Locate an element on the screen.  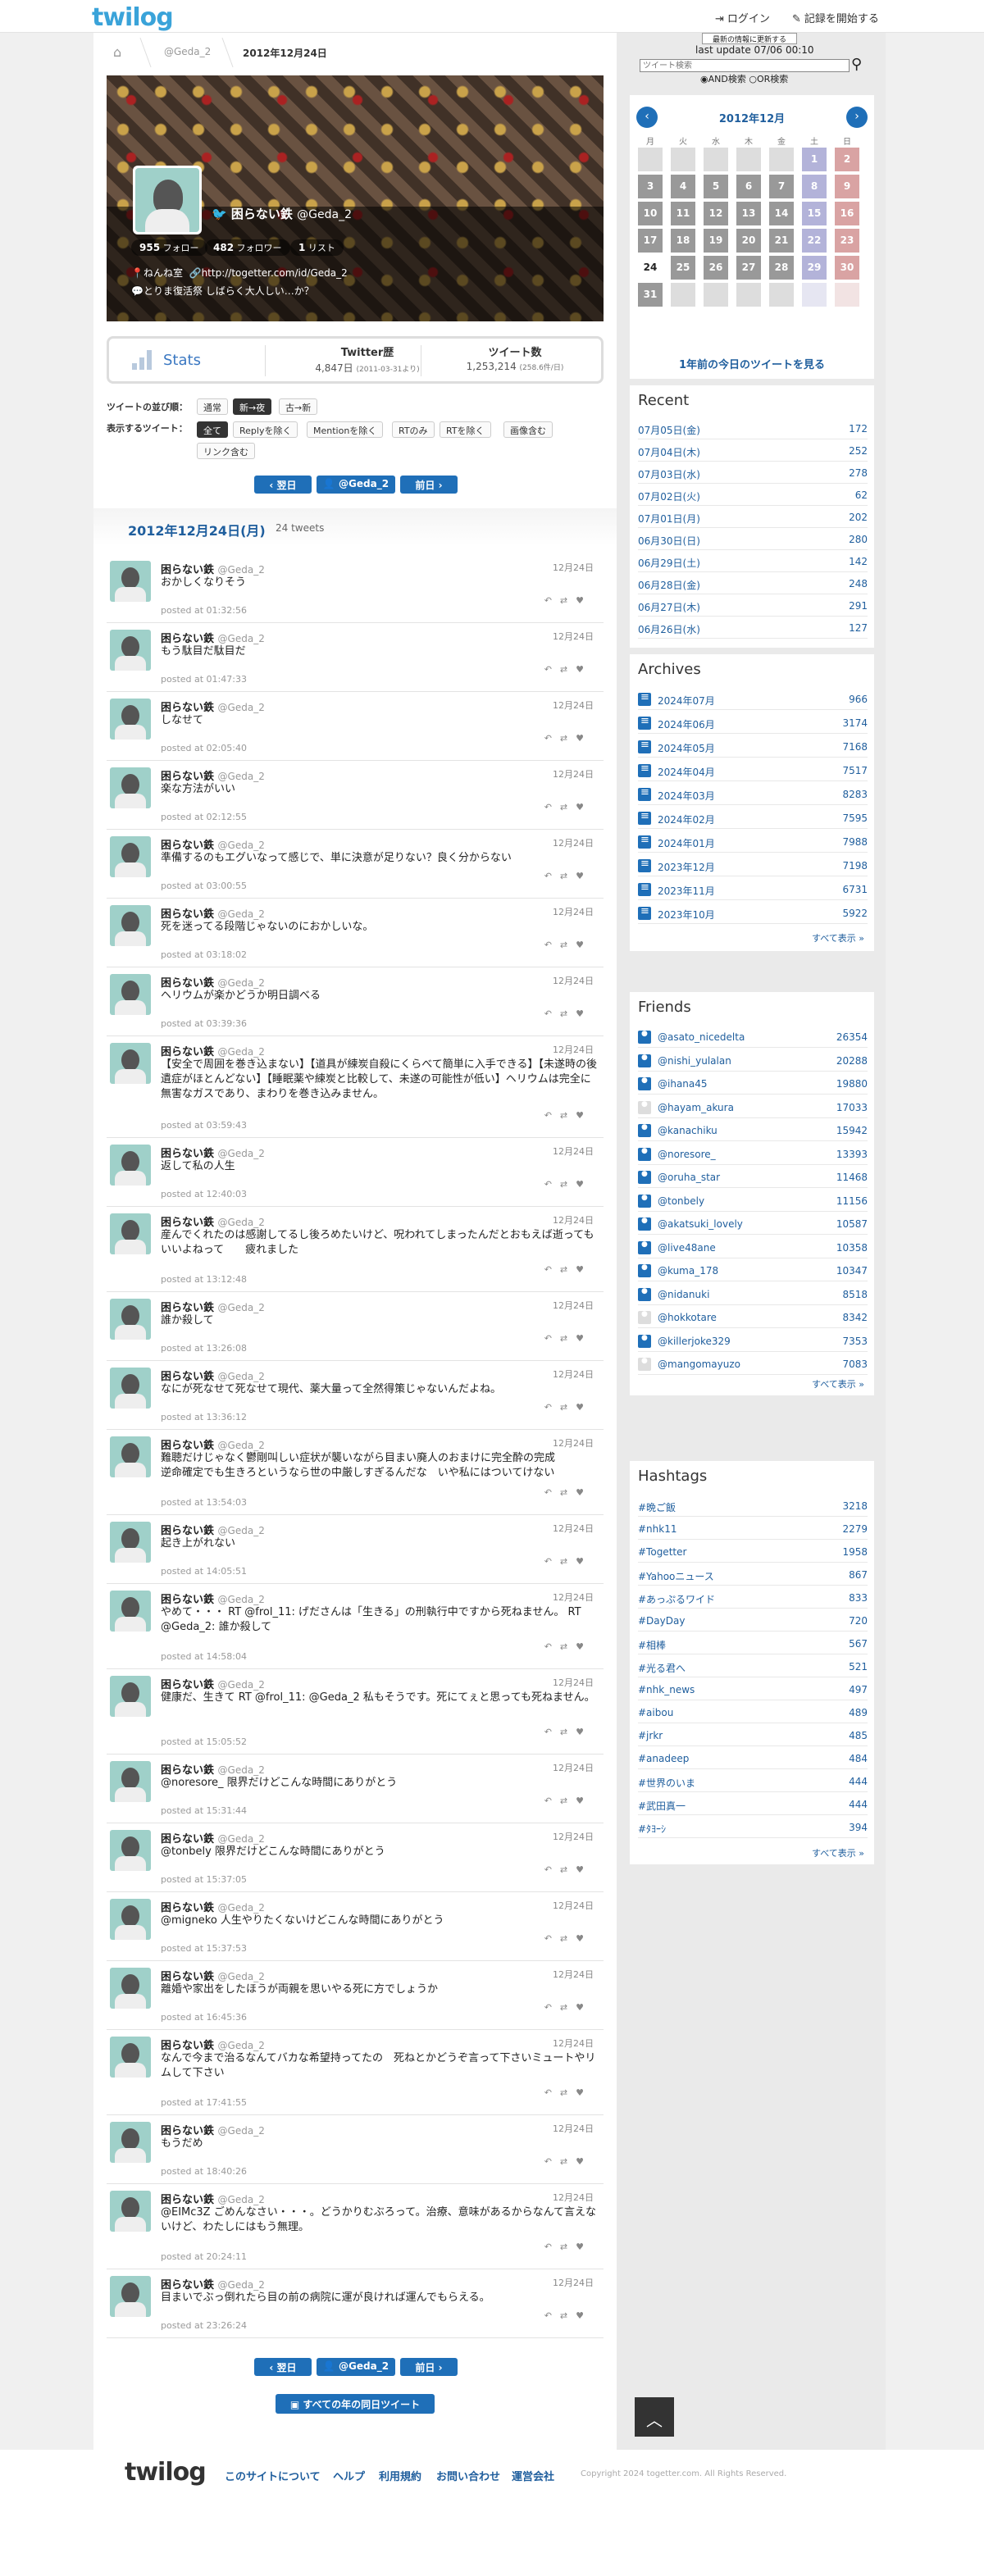
order-old-new: 古→新 is located at coordinates (298, 406).